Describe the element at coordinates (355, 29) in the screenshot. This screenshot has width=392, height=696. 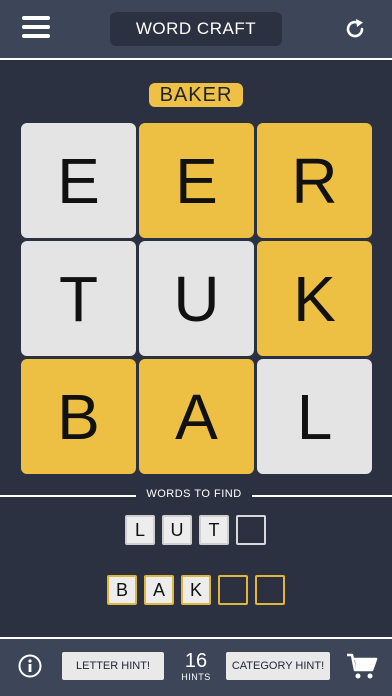
I see `refresh-icon` at that location.